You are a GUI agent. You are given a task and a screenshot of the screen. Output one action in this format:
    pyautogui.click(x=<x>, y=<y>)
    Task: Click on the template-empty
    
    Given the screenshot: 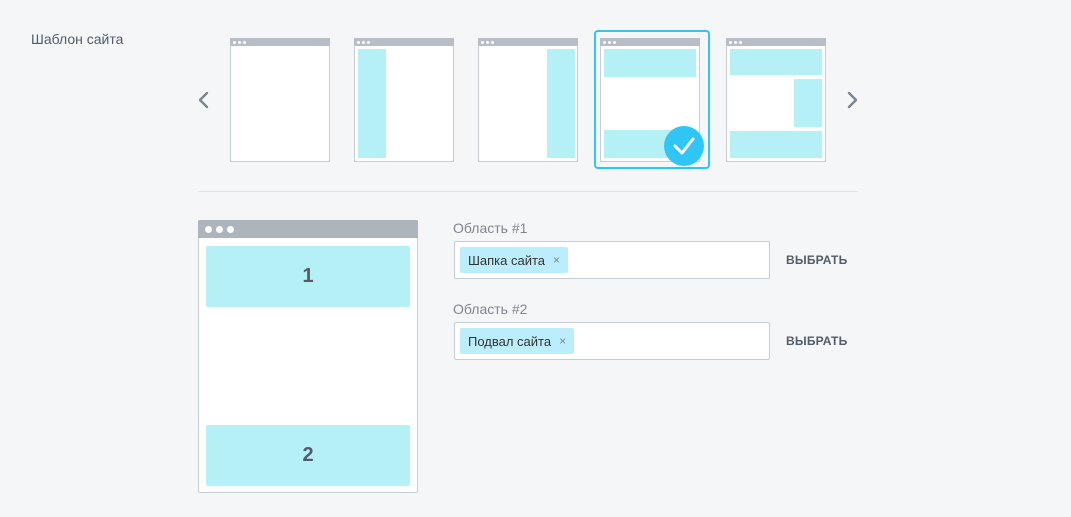 What is the action you would take?
    pyautogui.click(x=282, y=99)
    